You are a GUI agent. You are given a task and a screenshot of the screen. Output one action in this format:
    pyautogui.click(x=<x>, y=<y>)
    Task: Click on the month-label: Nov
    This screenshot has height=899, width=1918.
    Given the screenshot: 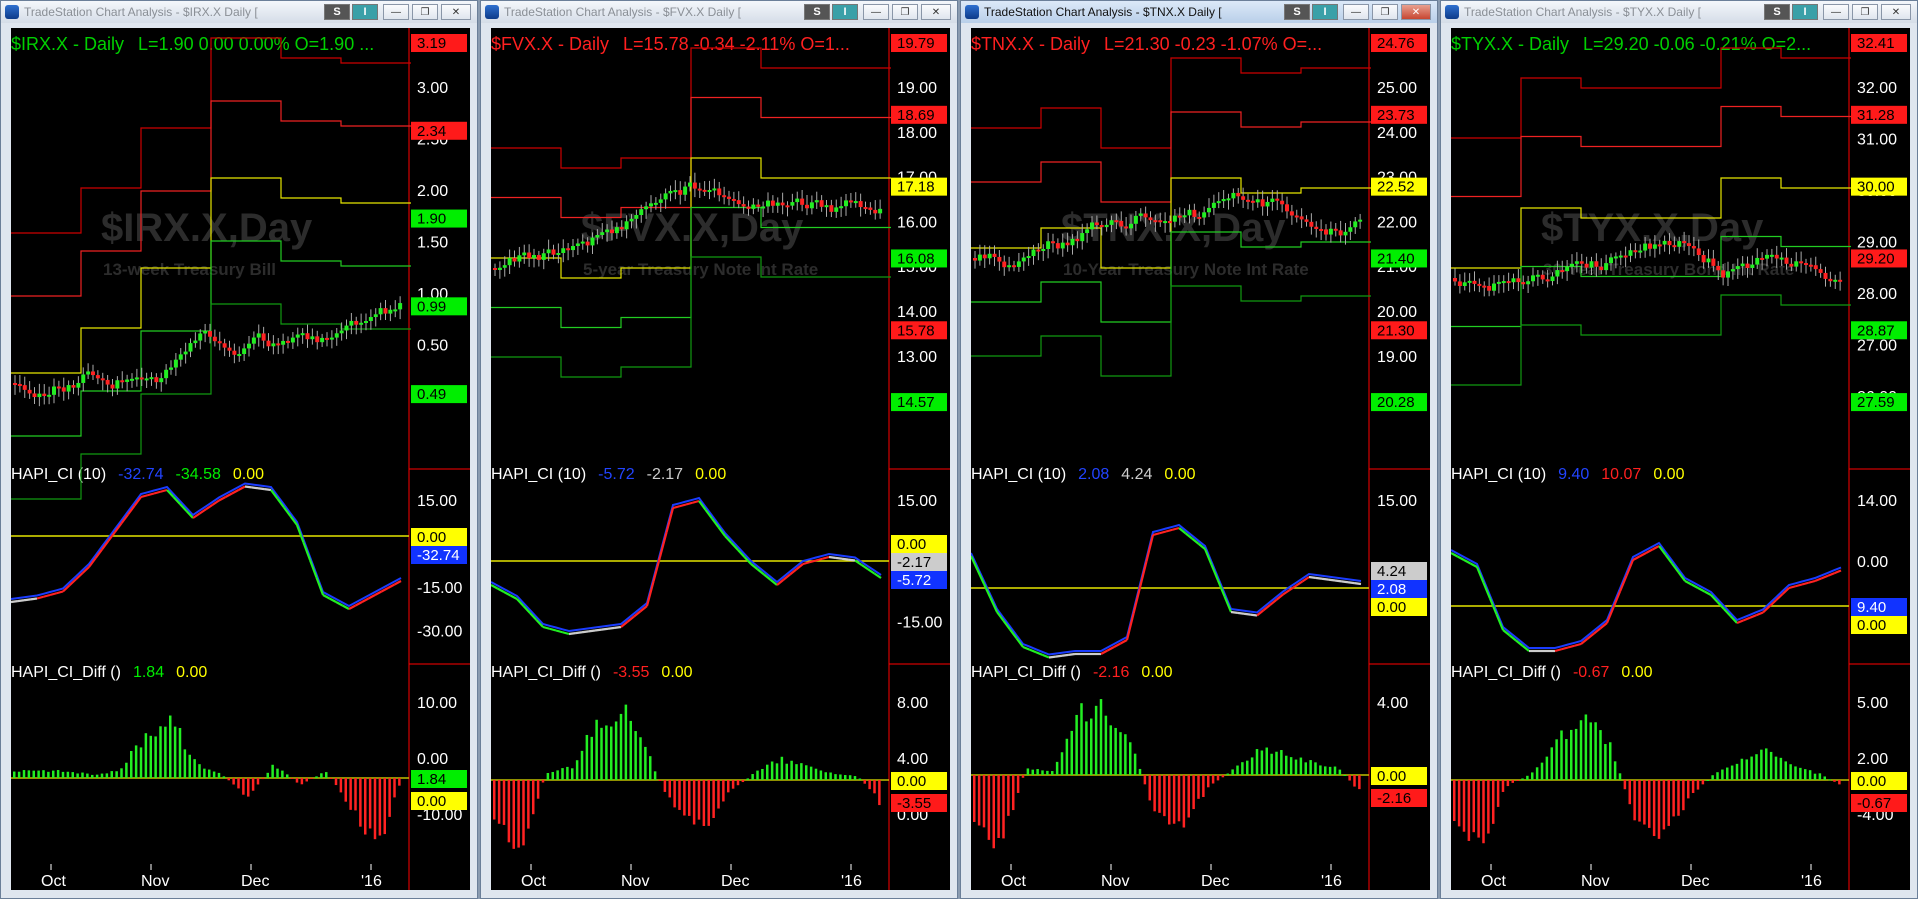 What is the action you would take?
    pyautogui.click(x=155, y=881)
    